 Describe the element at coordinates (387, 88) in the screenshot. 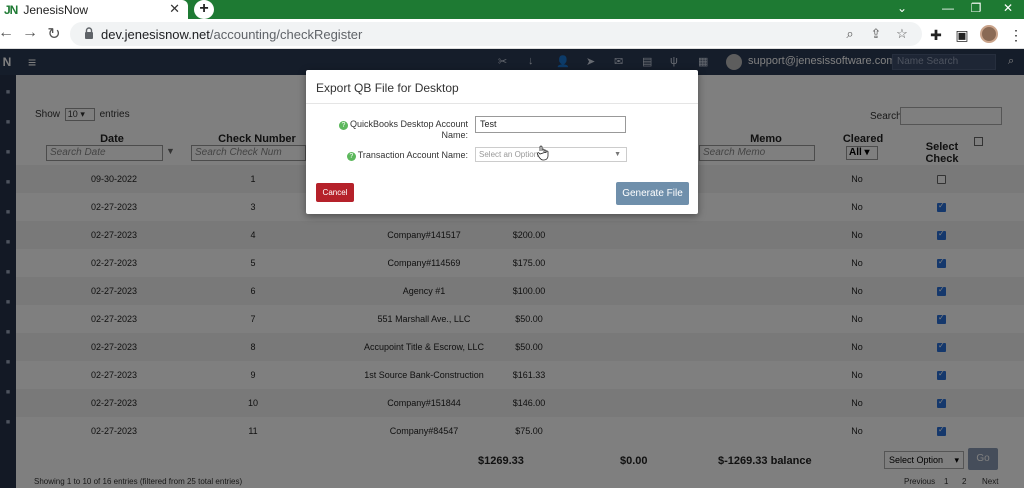

I see `modal-title: Export QB File for Desktop` at that location.